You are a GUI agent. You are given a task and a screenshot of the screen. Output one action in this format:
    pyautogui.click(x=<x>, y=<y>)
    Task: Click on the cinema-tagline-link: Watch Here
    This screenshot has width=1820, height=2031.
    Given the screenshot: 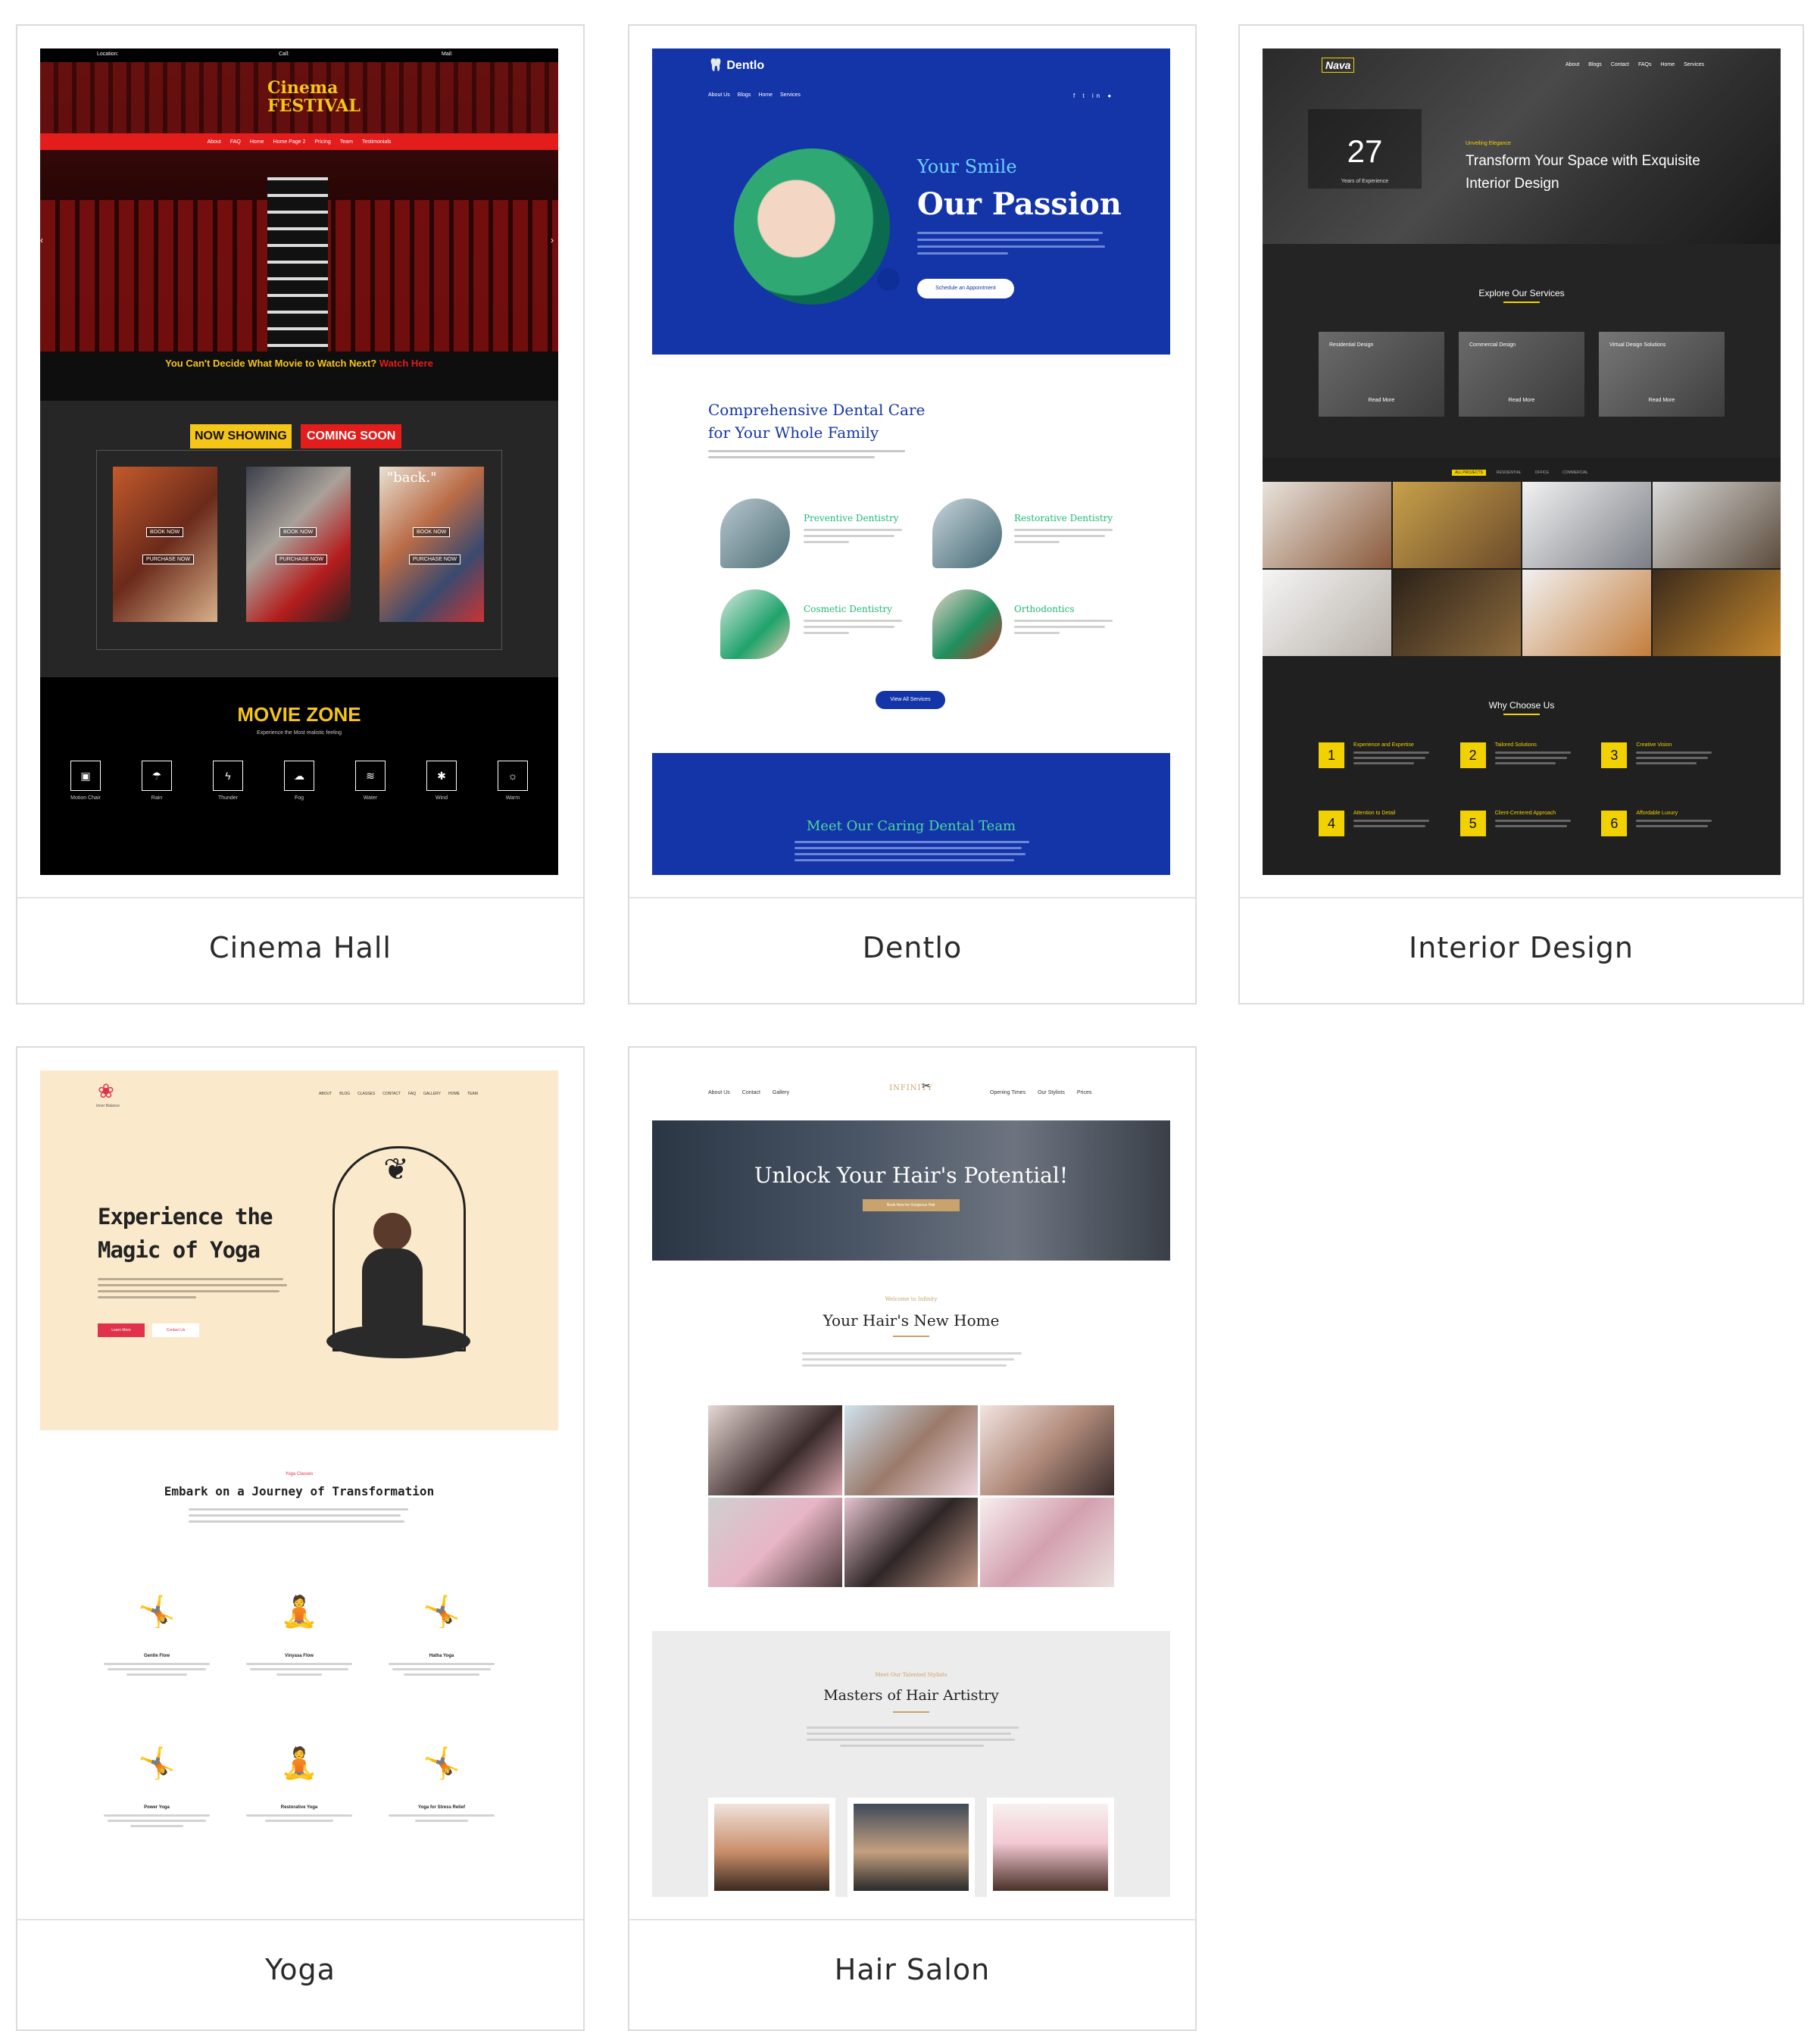 What is the action you would take?
    pyautogui.click(x=406, y=363)
    